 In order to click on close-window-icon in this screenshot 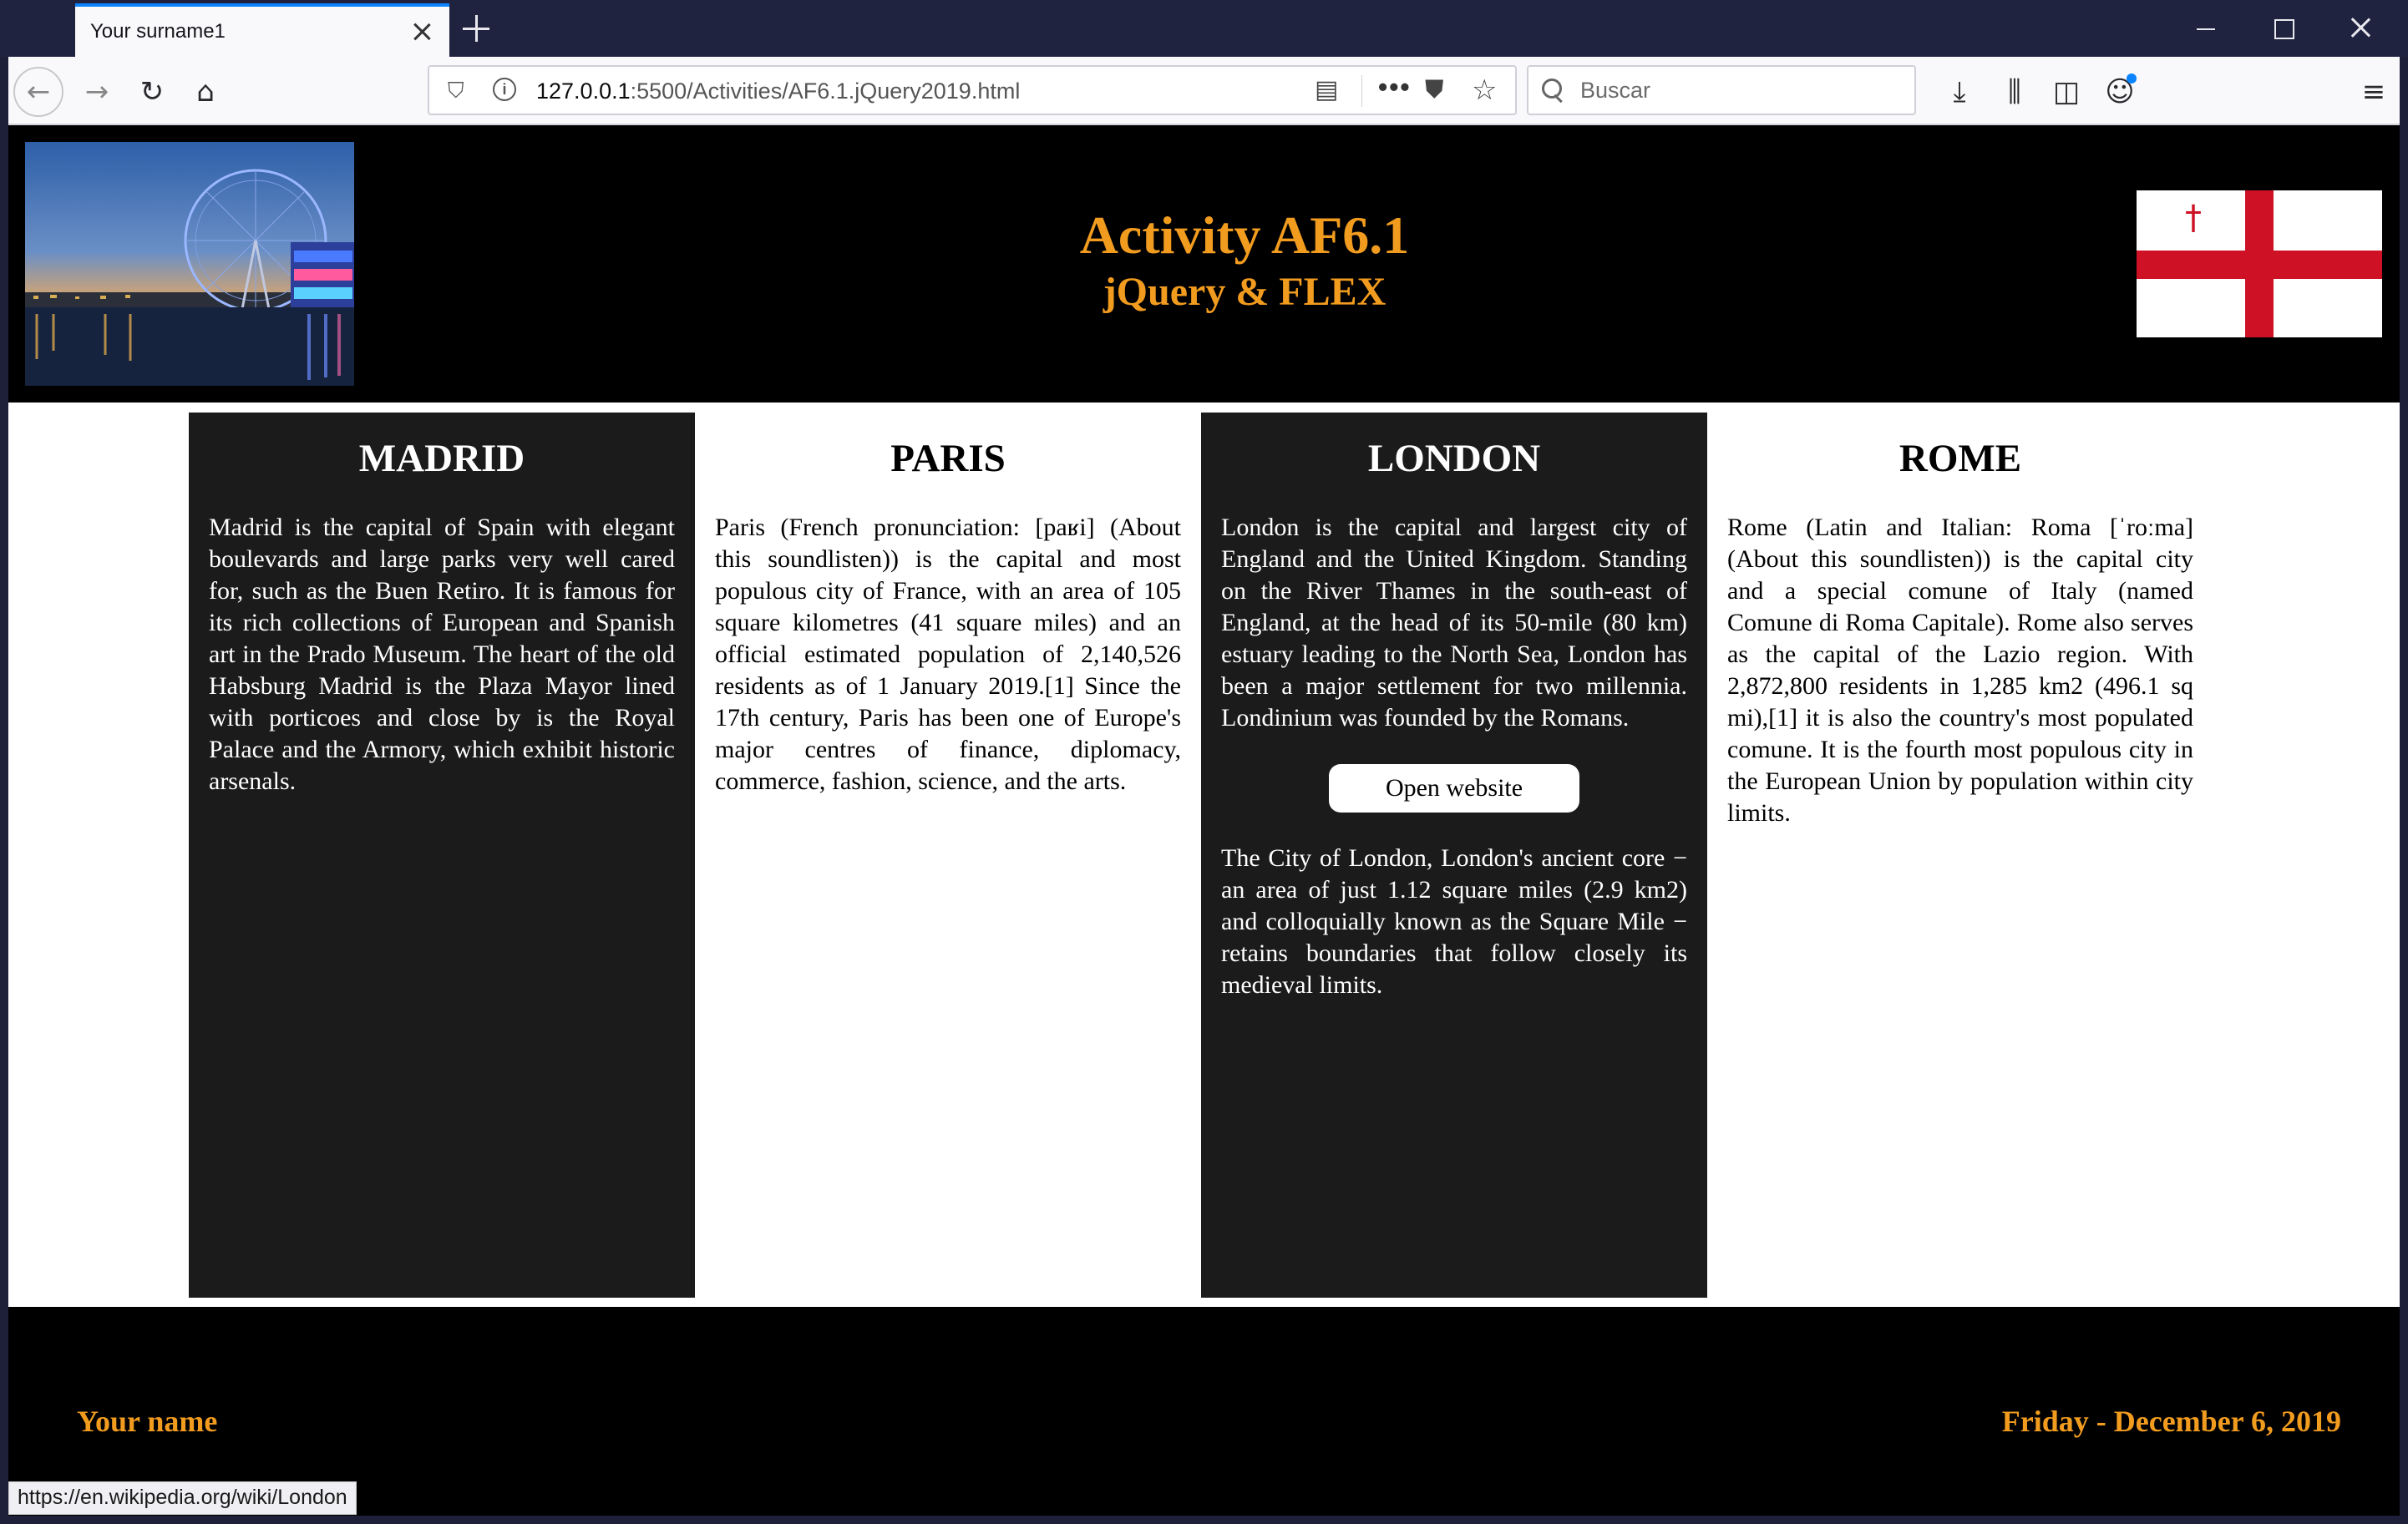, I will do `click(2360, 28)`.